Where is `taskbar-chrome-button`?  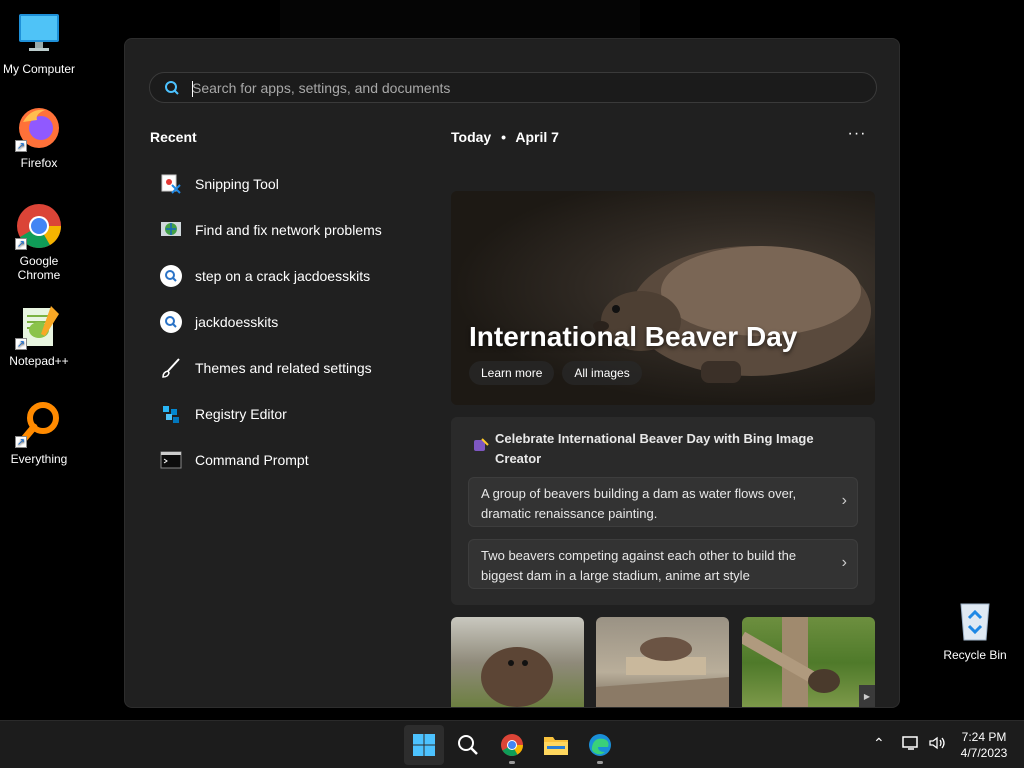
taskbar-chrome-button is located at coordinates (512, 745).